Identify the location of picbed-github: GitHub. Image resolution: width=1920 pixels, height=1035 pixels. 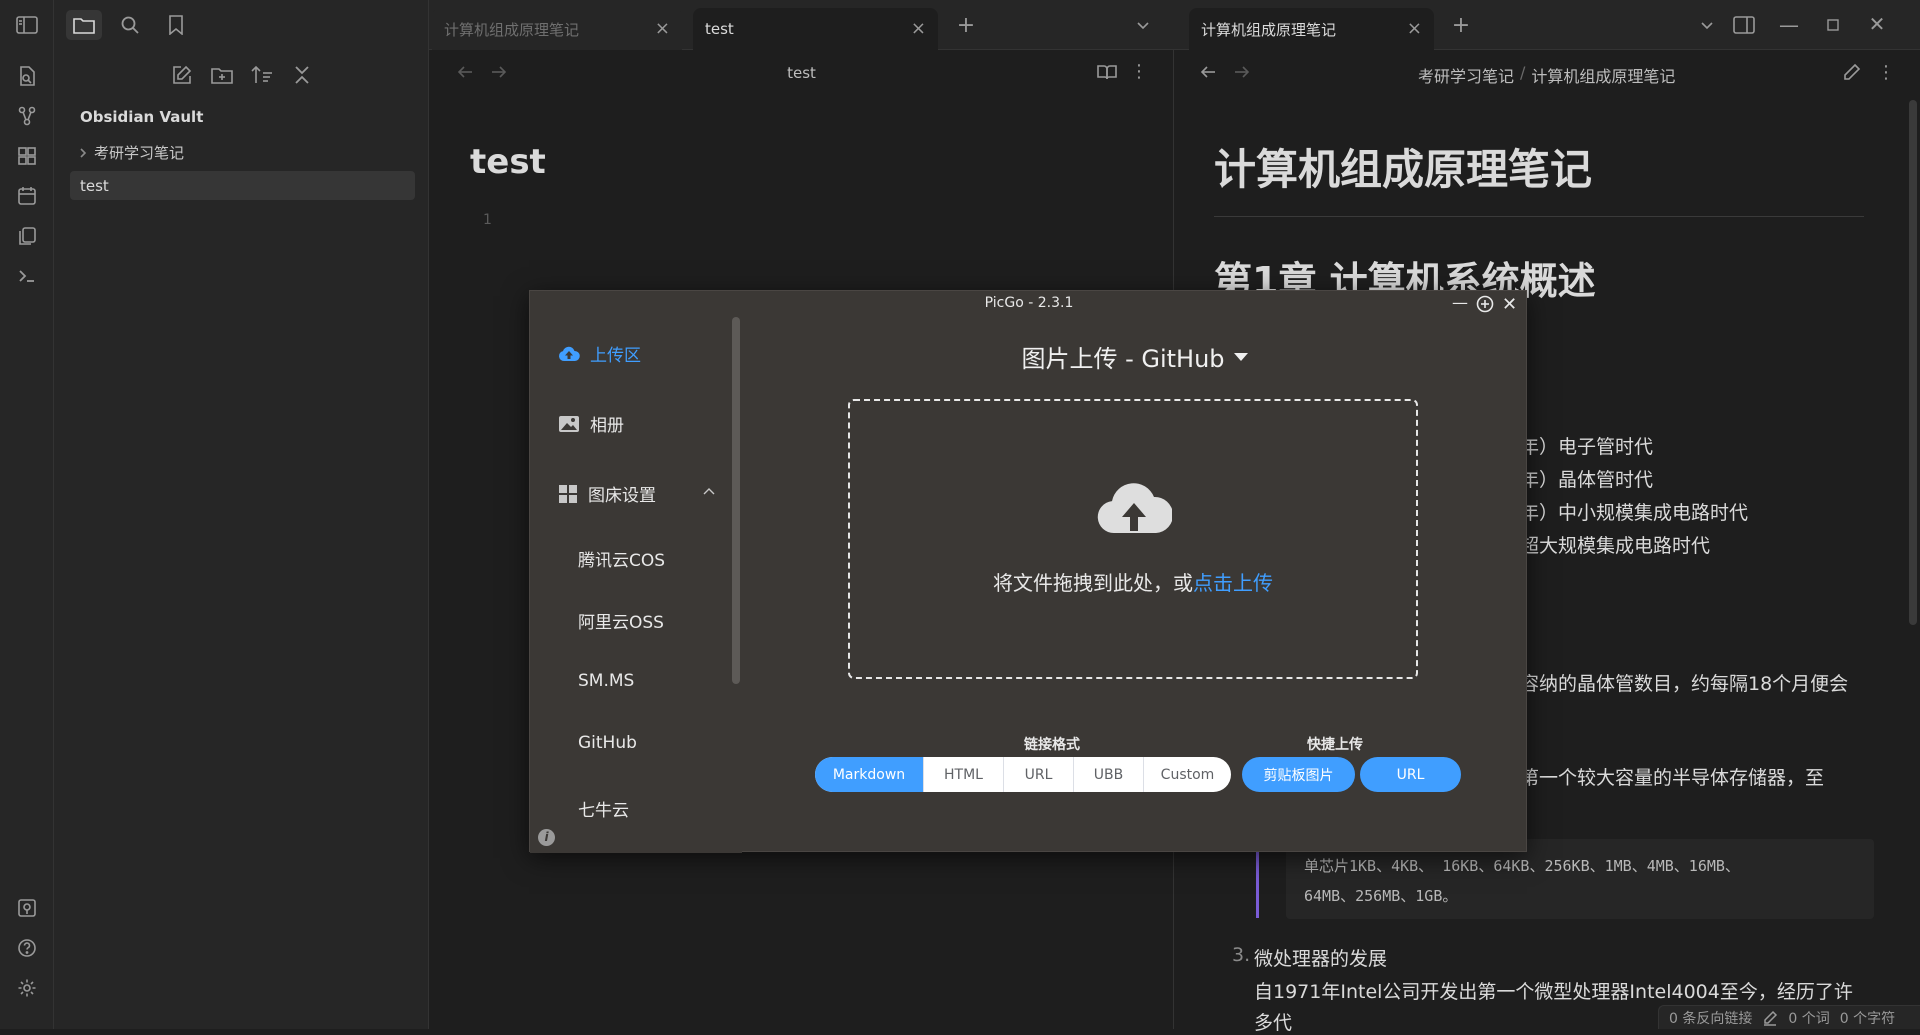
(607, 743).